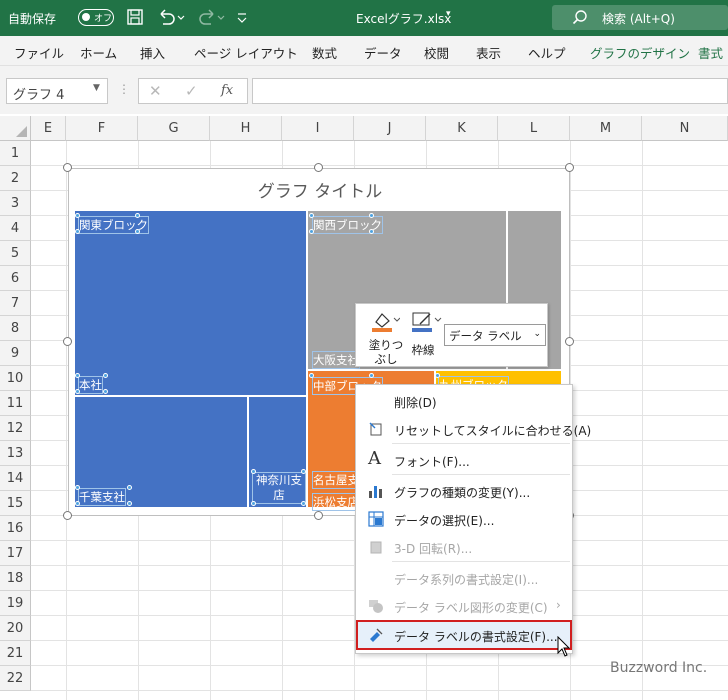  What do you see at coordinates (15, 628) in the screenshot?
I see `row-header: 20` at bounding box center [15, 628].